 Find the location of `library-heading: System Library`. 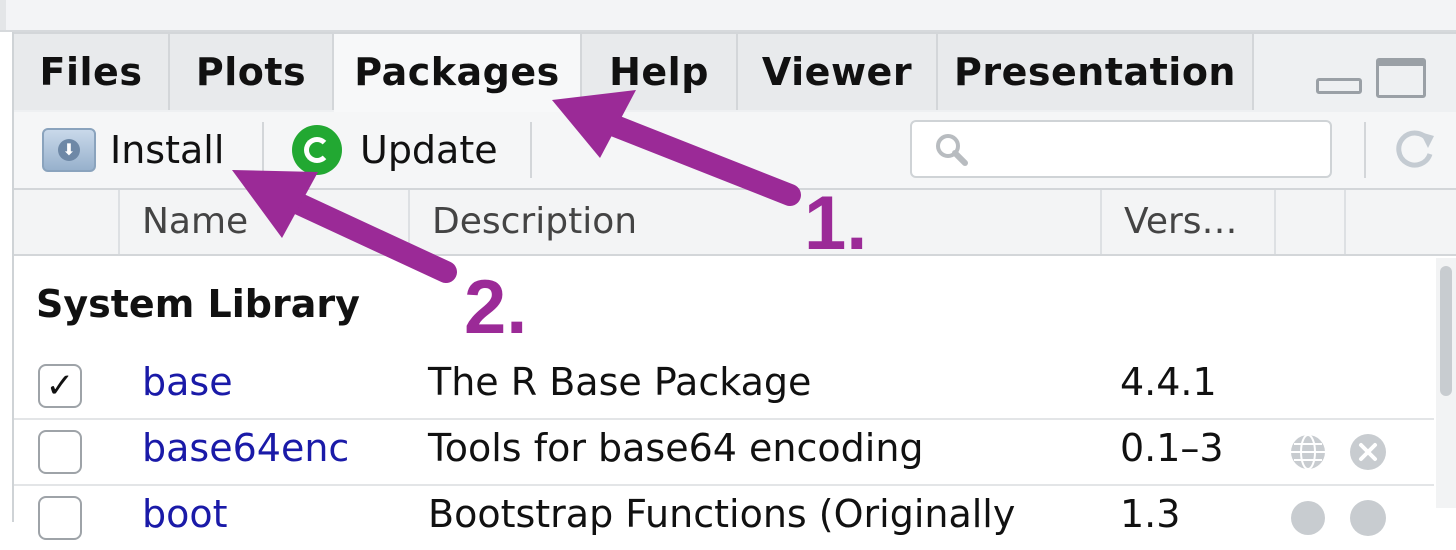

library-heading: System Library is located at coordinates (198, 304).